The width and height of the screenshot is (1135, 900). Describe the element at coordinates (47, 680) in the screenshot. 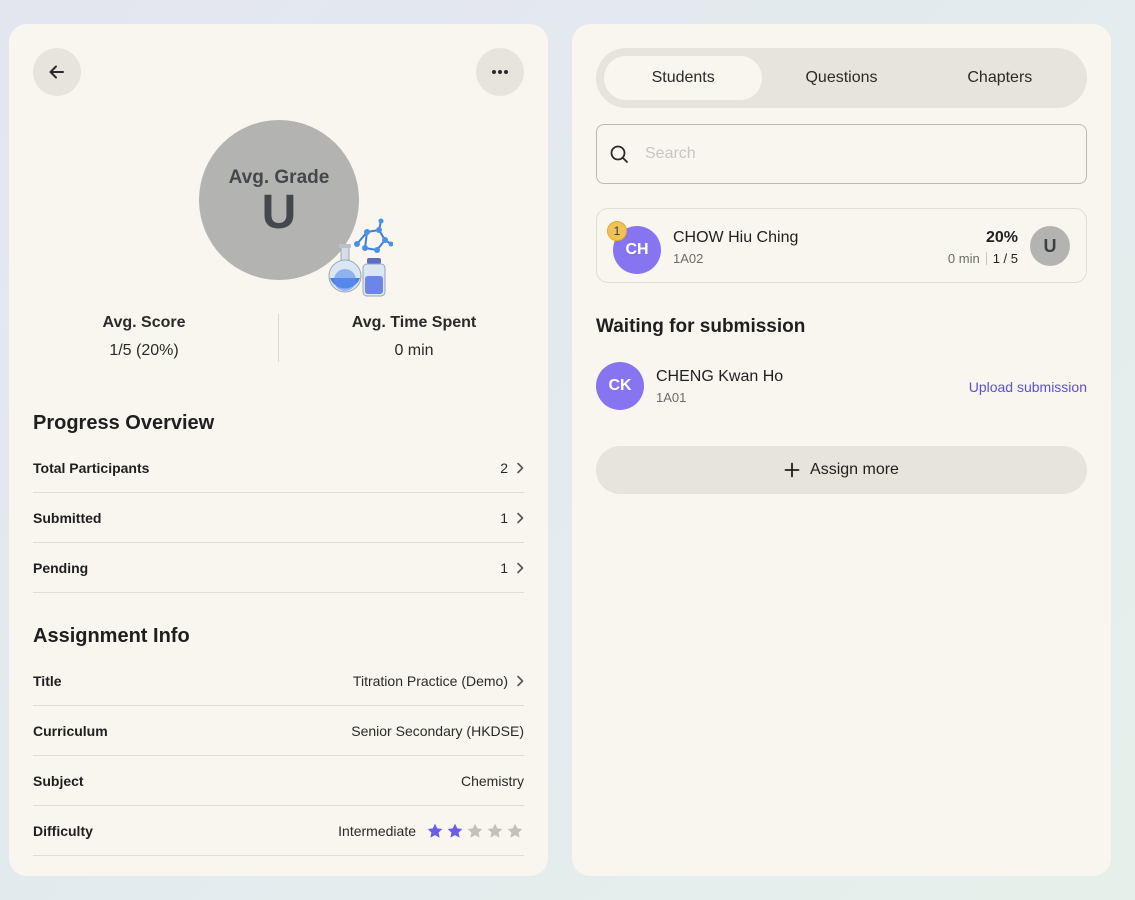

I see `row-label: Title` at that location.